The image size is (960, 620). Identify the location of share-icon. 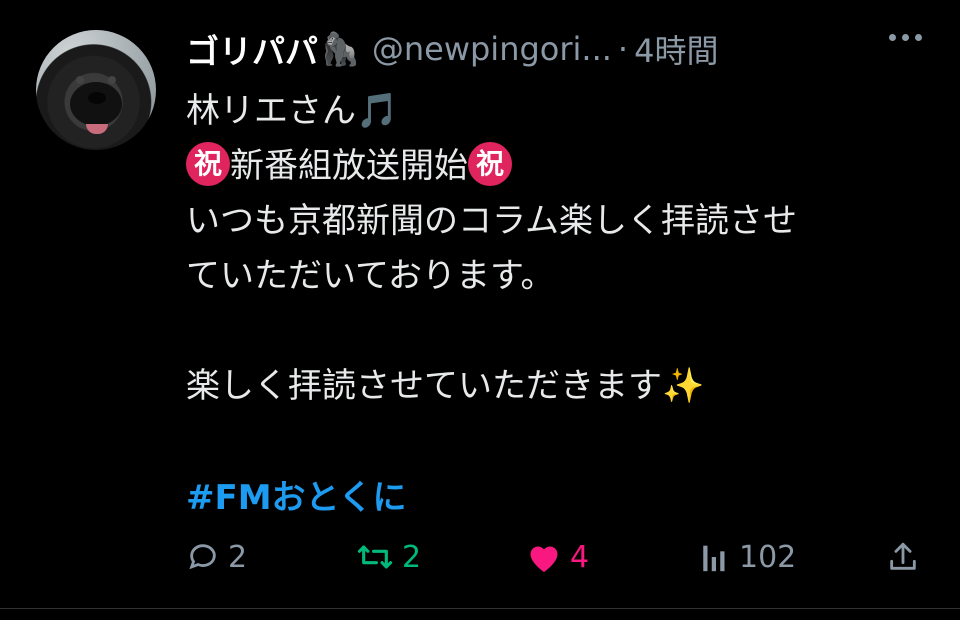
(903, 556).